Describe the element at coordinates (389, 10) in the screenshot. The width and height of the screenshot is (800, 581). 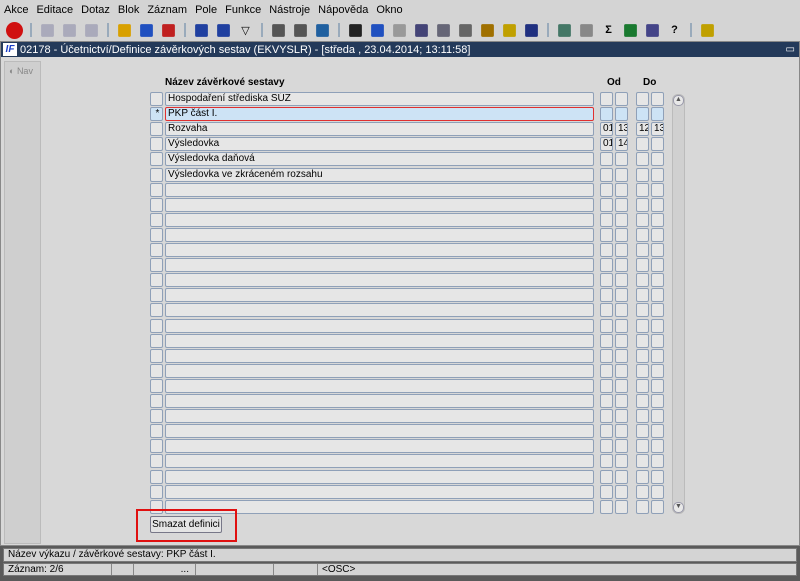
I see `menu-9: Okno` at that location.